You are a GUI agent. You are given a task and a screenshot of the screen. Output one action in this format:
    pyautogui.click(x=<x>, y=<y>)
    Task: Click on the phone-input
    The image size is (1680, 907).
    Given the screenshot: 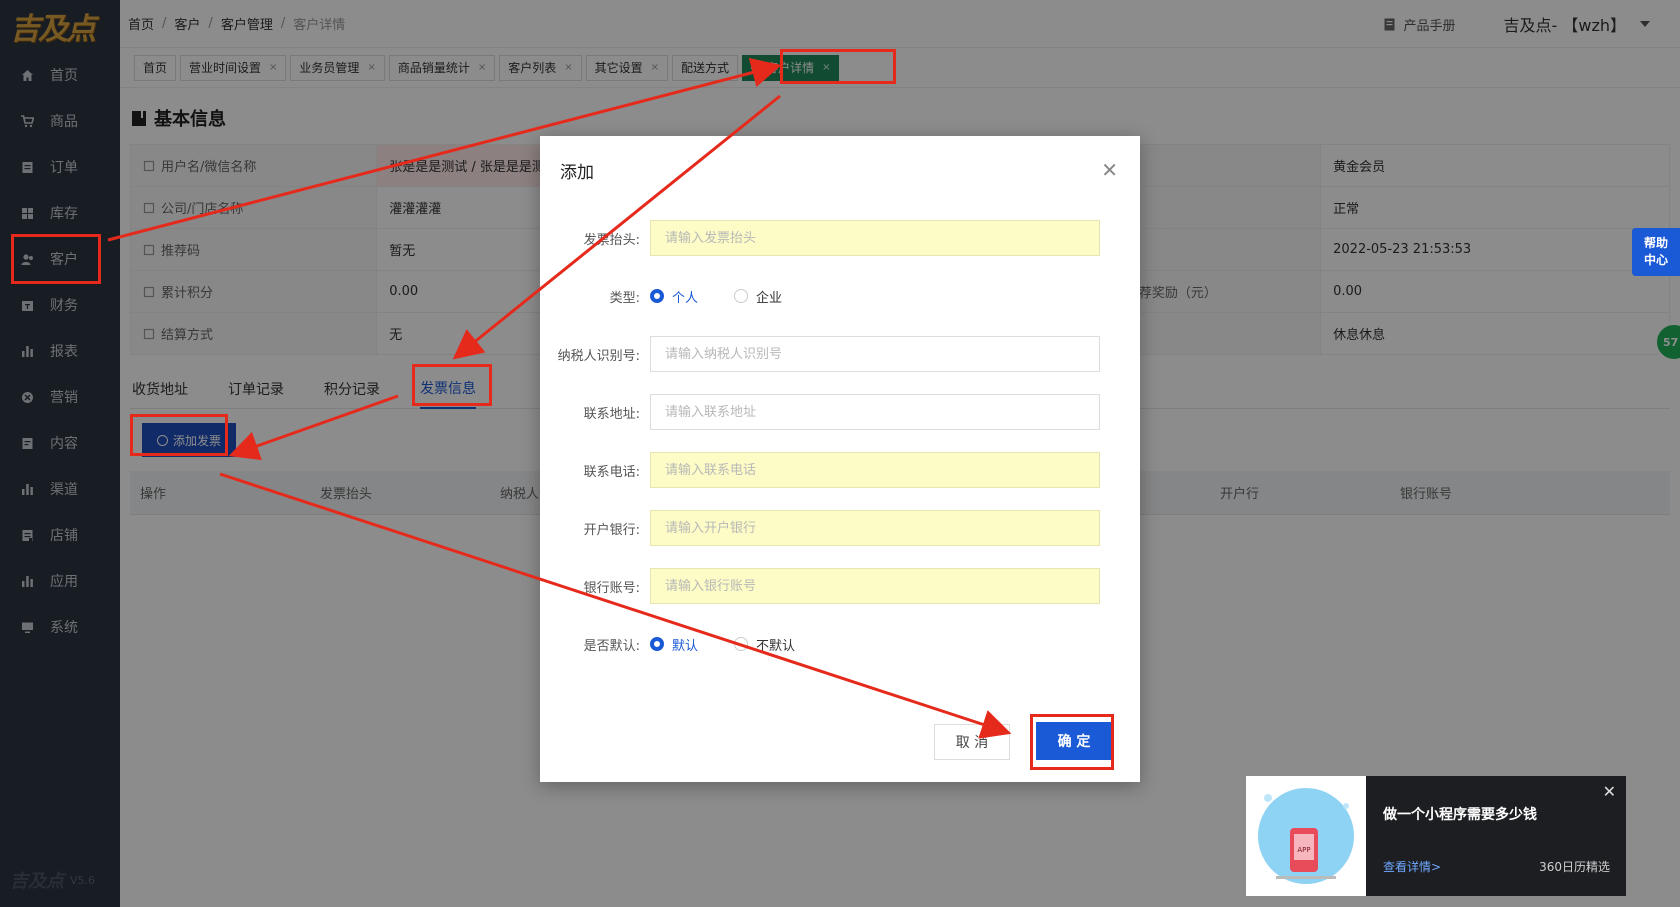 What is the action you would take?
    pyautogui.click(x=875, y=470)
    